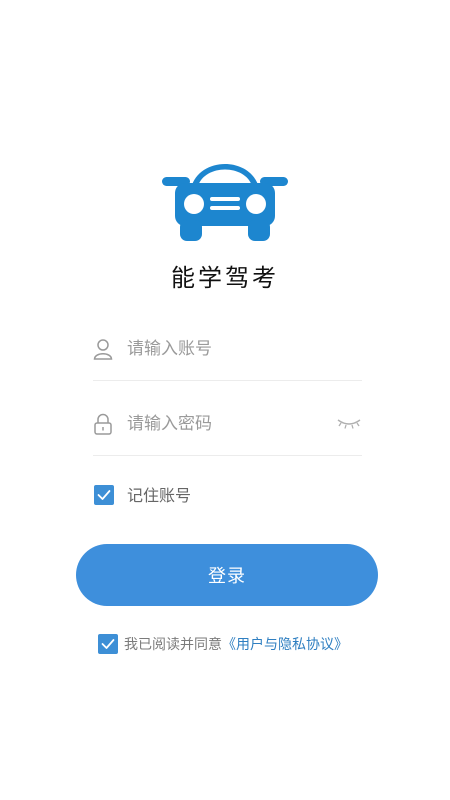 This screenshot has height=800, width=450. I want to click on remember-checkbox, so click(104, 495).